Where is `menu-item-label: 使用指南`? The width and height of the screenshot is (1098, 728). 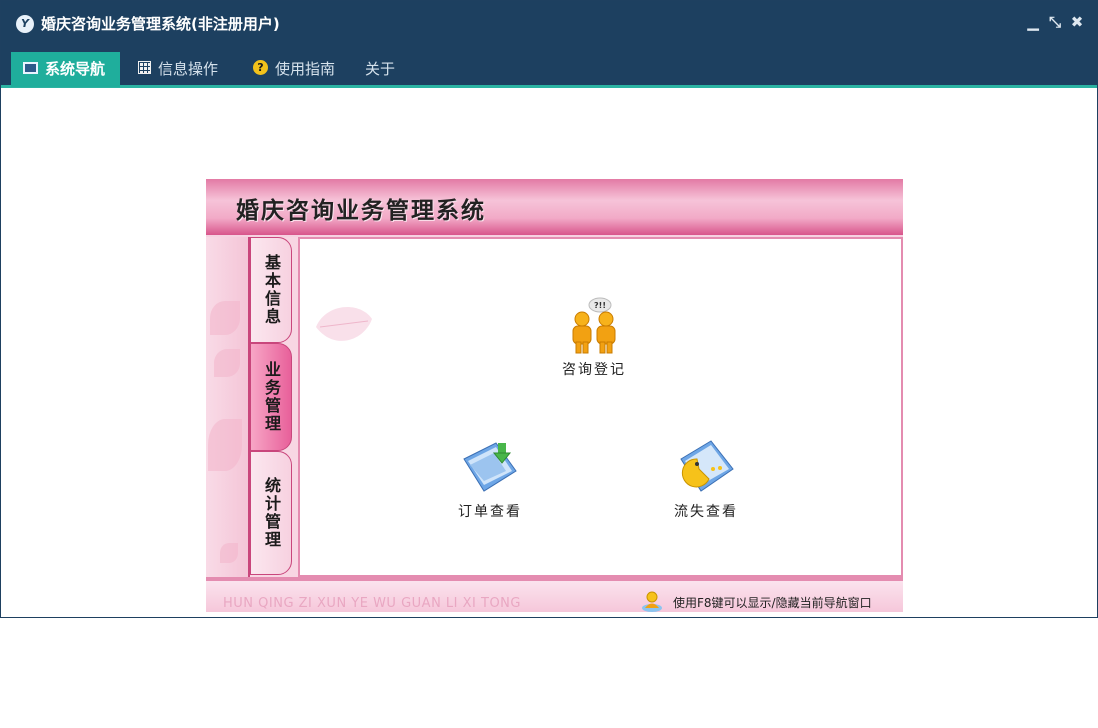 menu-item-label: 使用指南 is located at coordinates (305, 69).